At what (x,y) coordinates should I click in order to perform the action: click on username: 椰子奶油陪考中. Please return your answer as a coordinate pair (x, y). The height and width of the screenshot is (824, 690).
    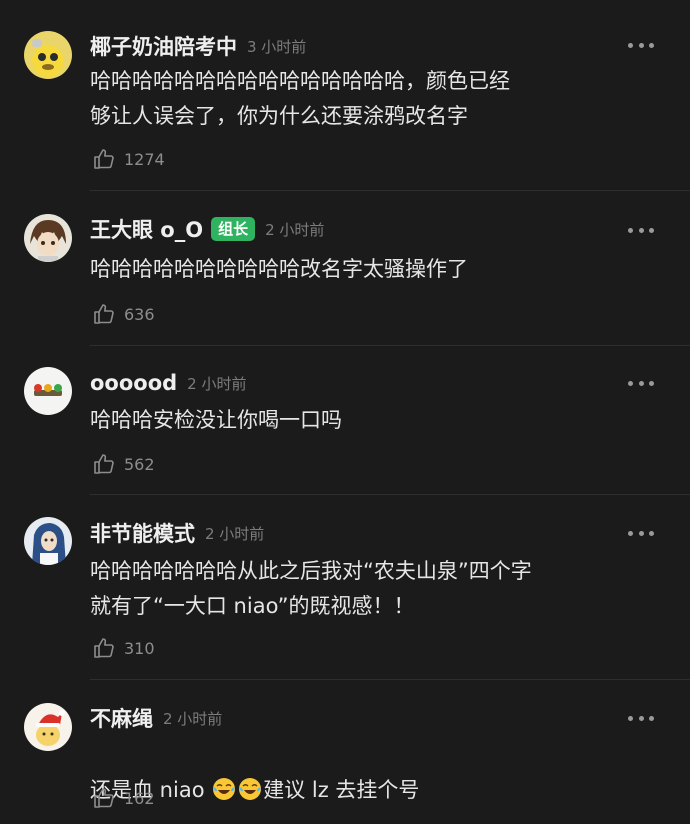
    Looking at the image, I should click on (163, 46).